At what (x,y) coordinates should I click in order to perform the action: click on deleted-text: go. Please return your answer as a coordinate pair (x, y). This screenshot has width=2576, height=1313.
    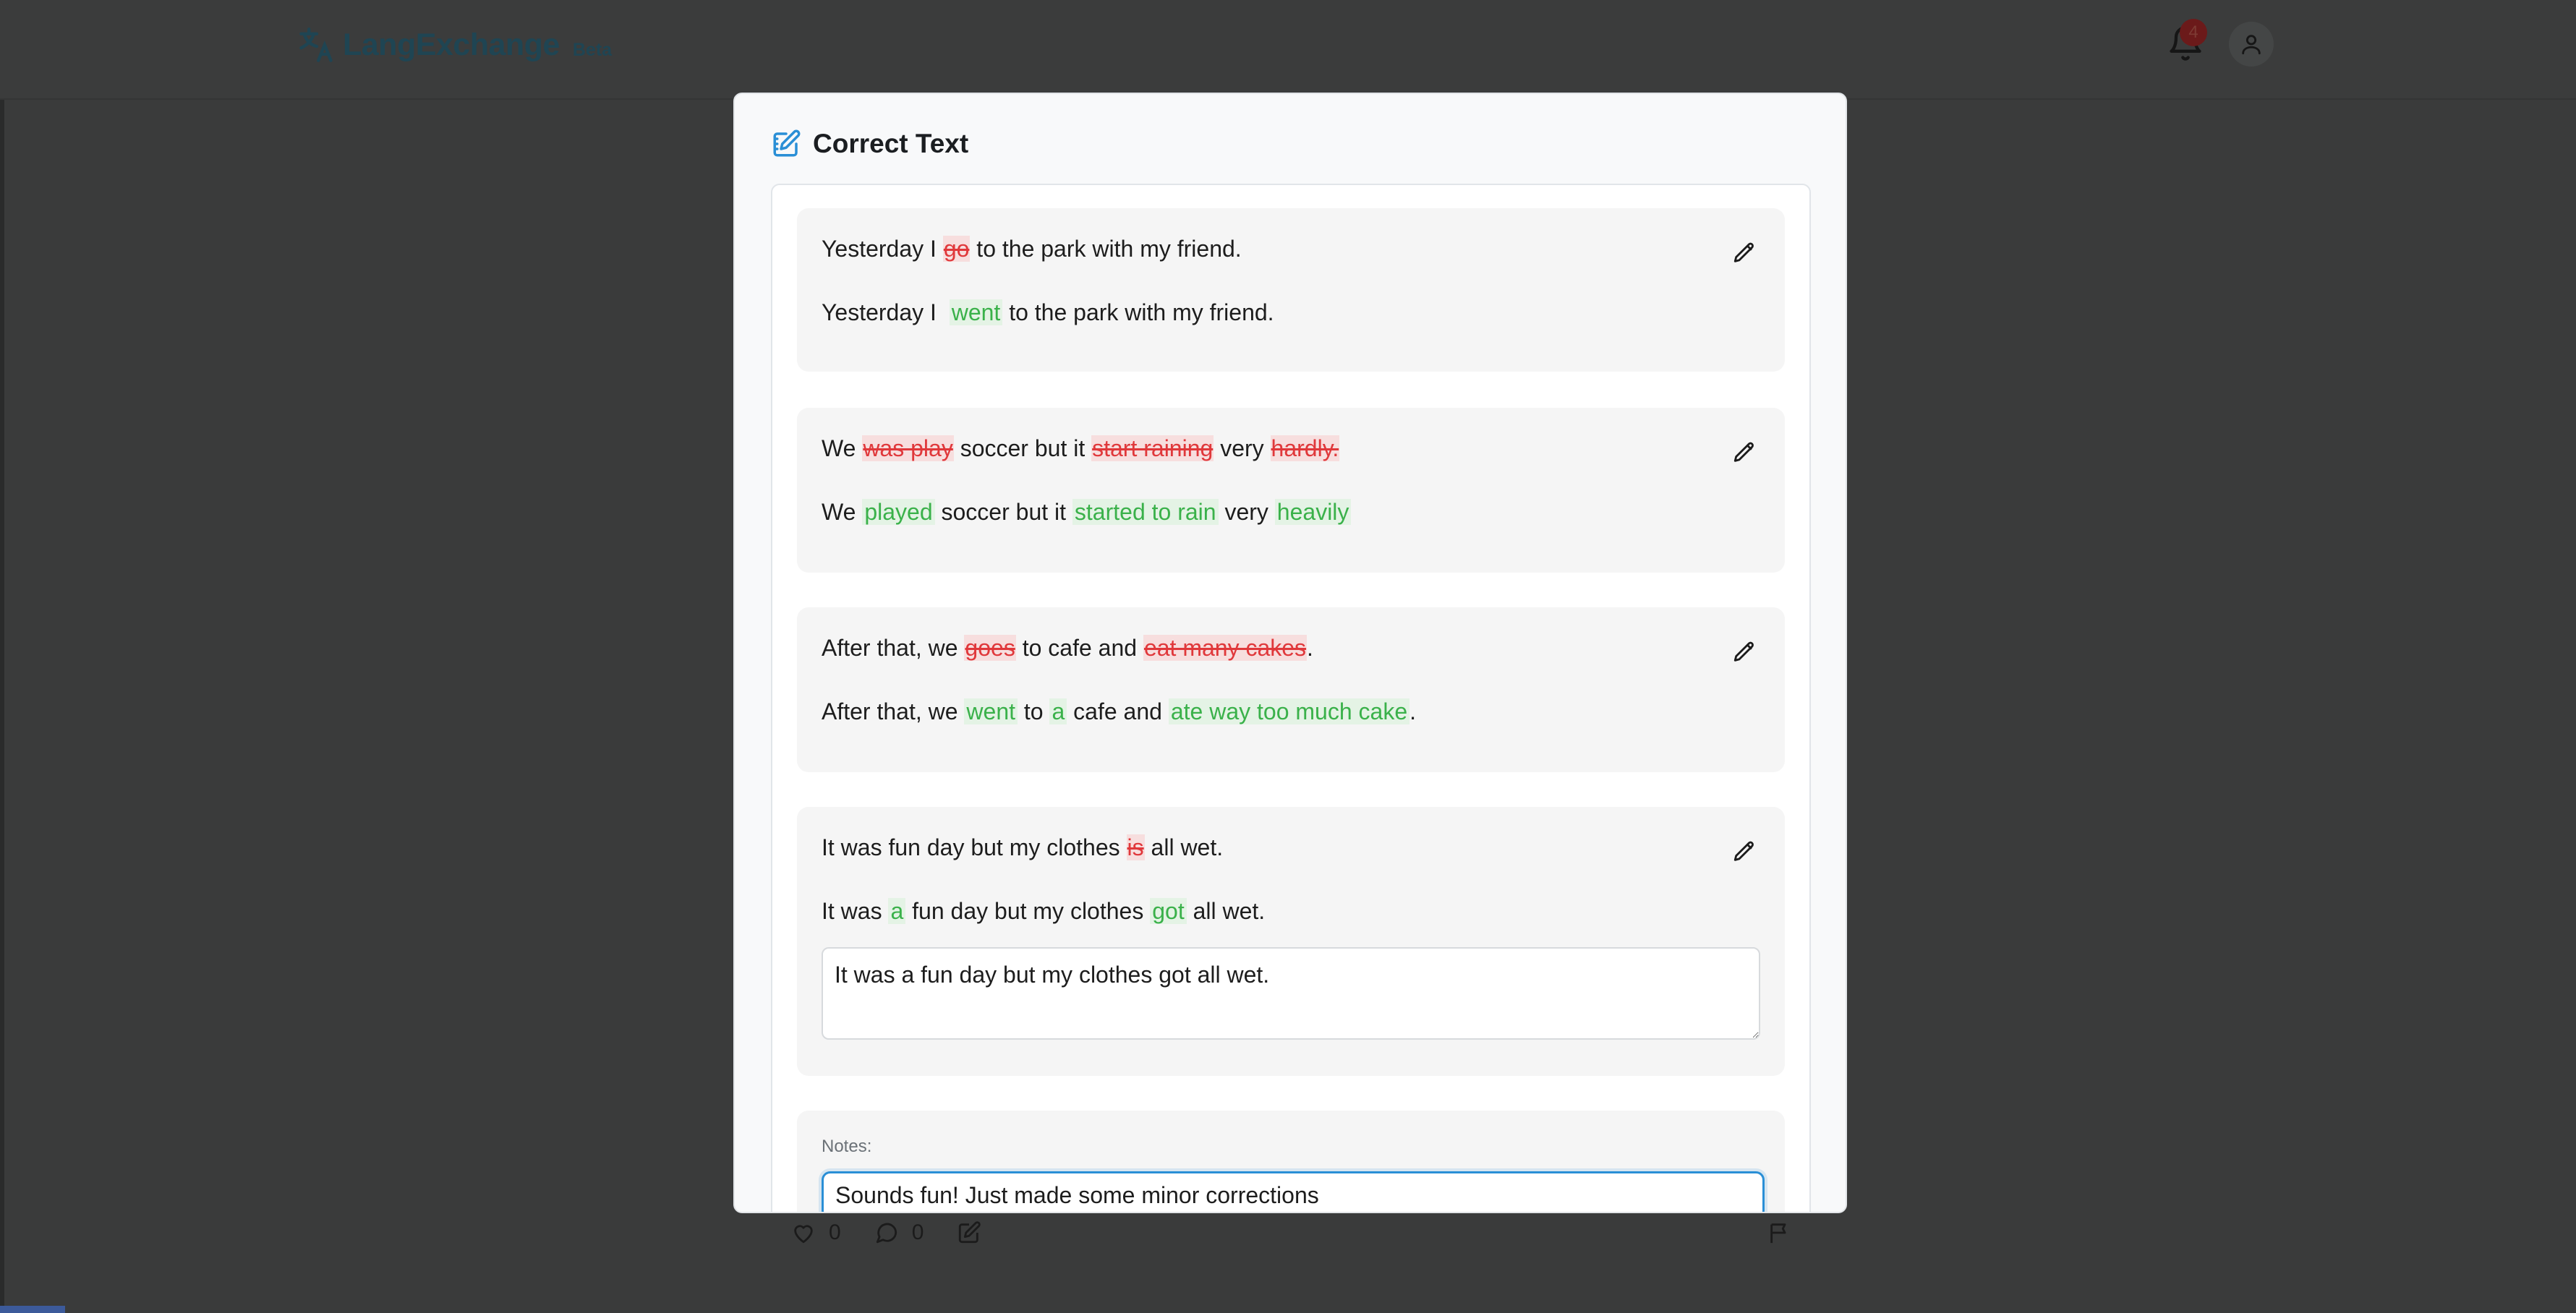
    Looking at the image, I should click on (957, 249).